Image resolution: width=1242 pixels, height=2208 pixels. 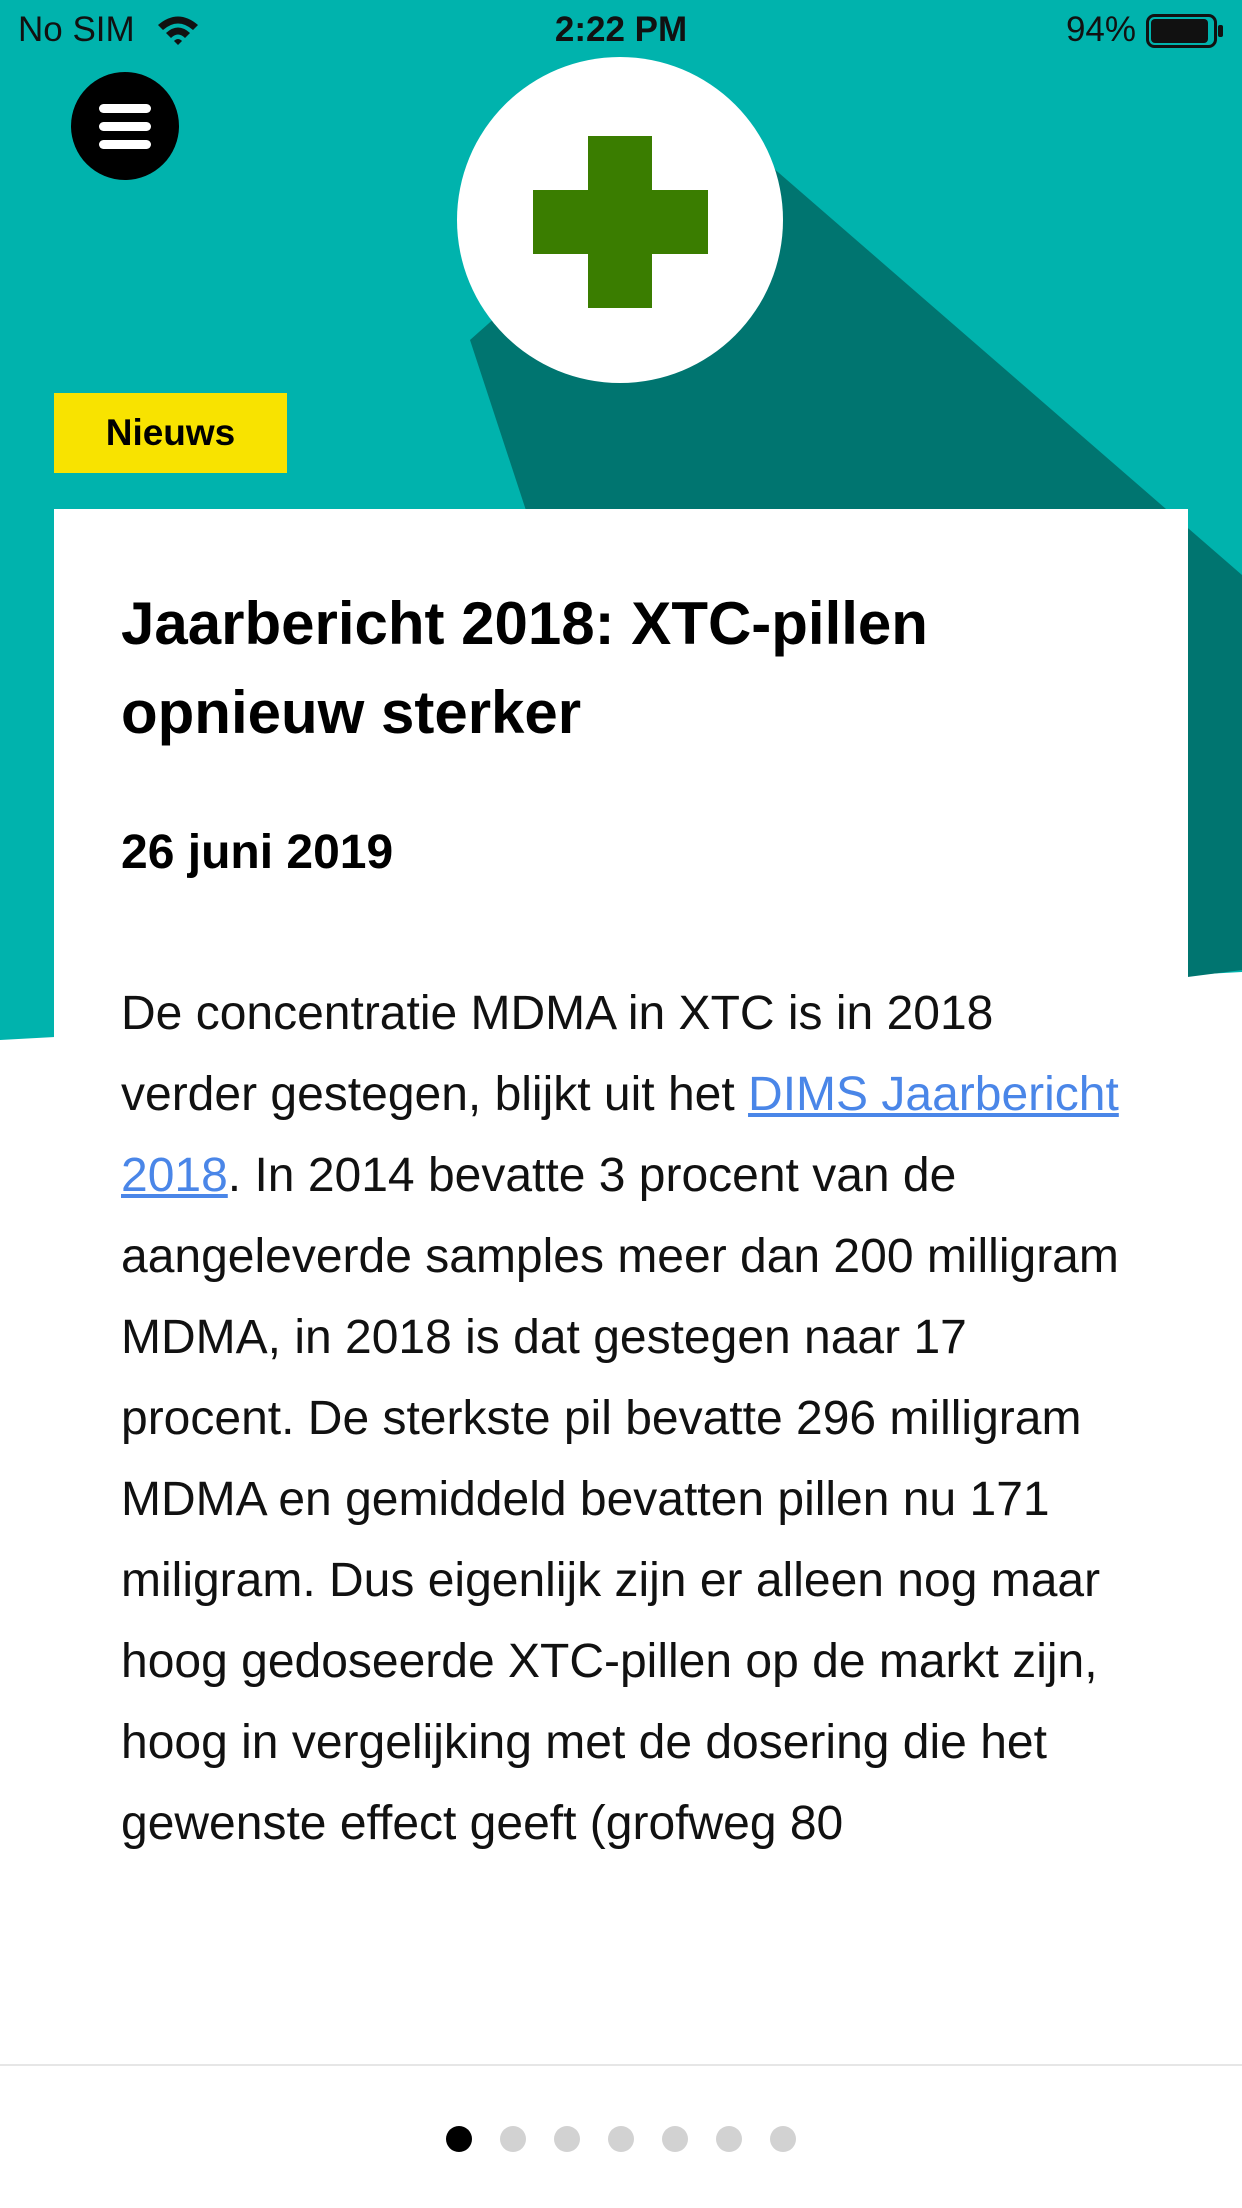 What do you see at coordinates (620, 220) in the screenshot?
I see `green-cross-icon` at bounding box center [620, 220].